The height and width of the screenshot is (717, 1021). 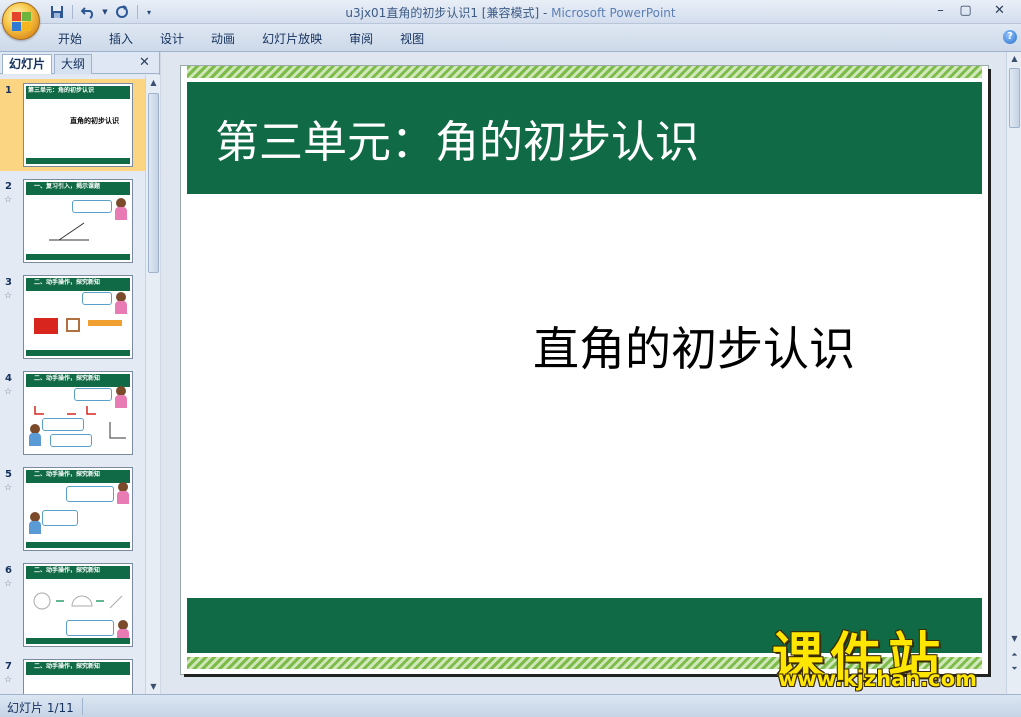 I want to click on status-divider, so click(x=82, y=706).